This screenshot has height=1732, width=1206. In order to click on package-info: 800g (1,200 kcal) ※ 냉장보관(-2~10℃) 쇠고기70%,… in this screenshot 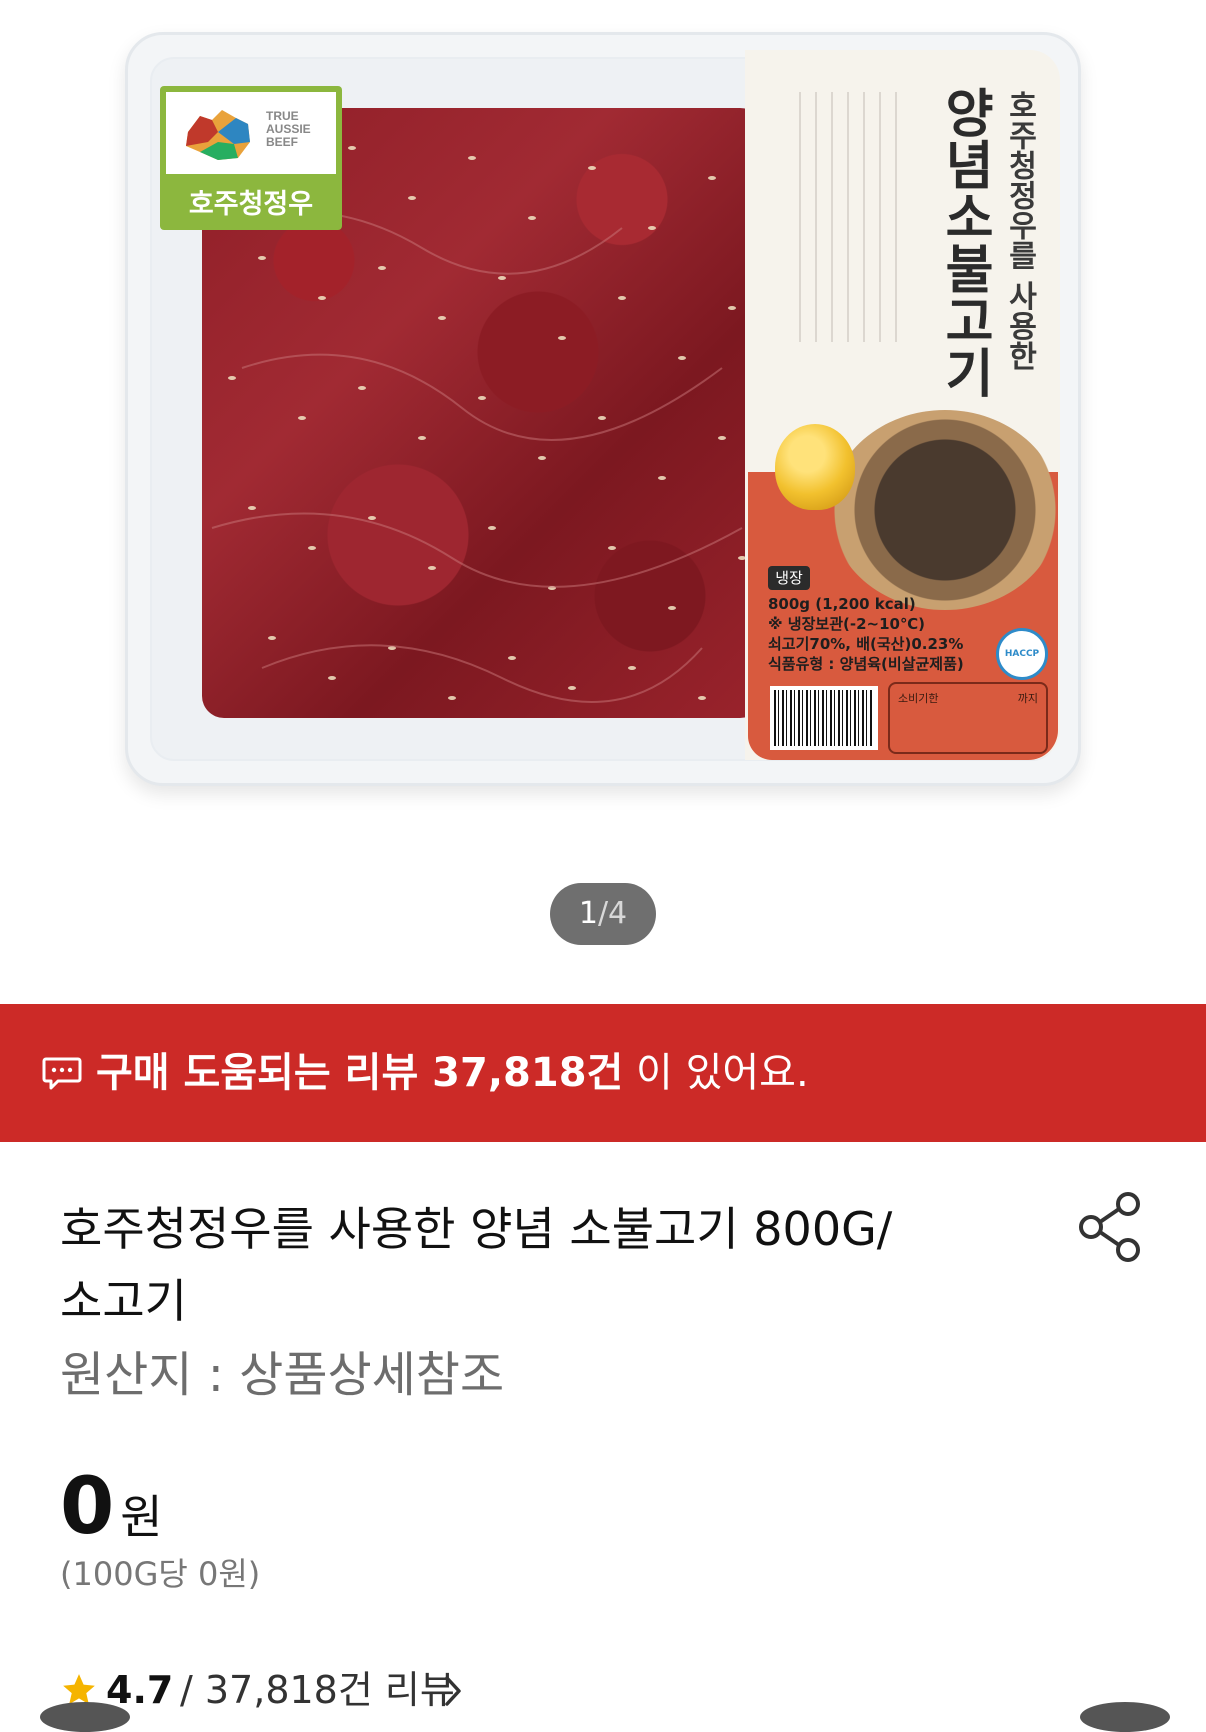, I will do `click(866, 634)`.